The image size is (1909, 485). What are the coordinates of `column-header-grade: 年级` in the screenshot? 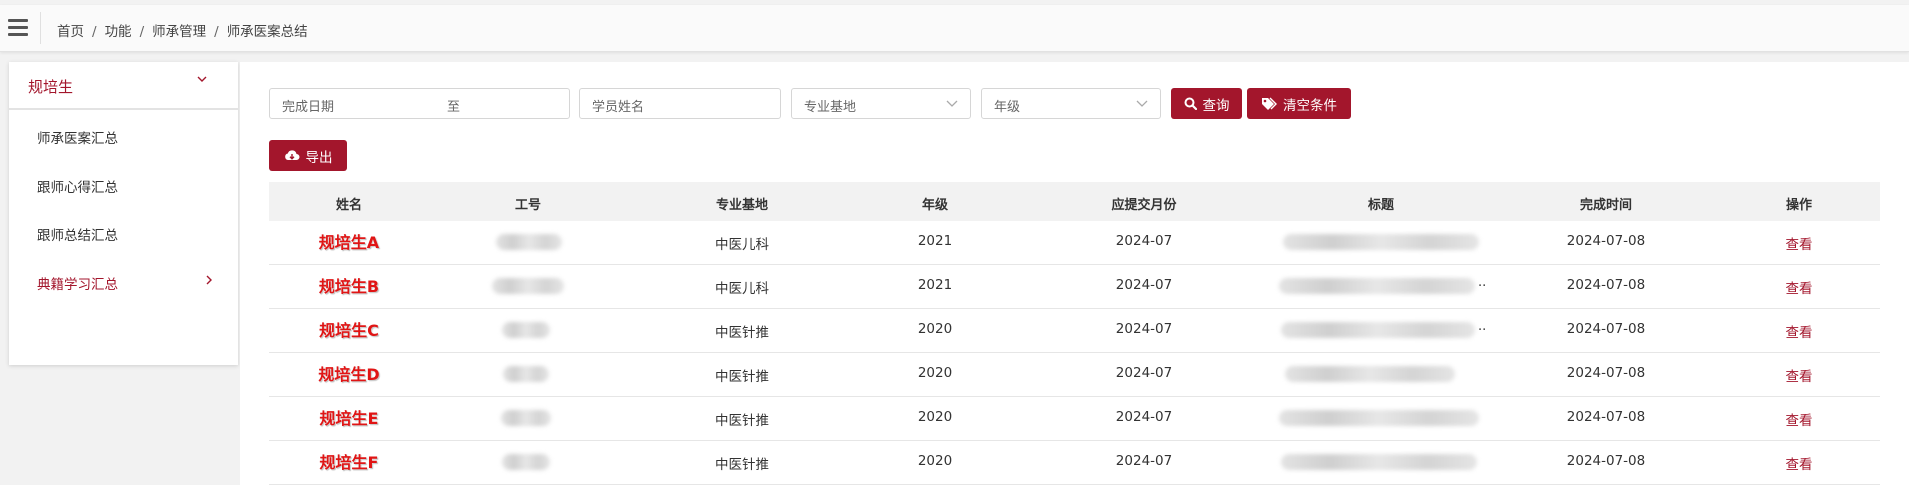 It's located at (935, 205).